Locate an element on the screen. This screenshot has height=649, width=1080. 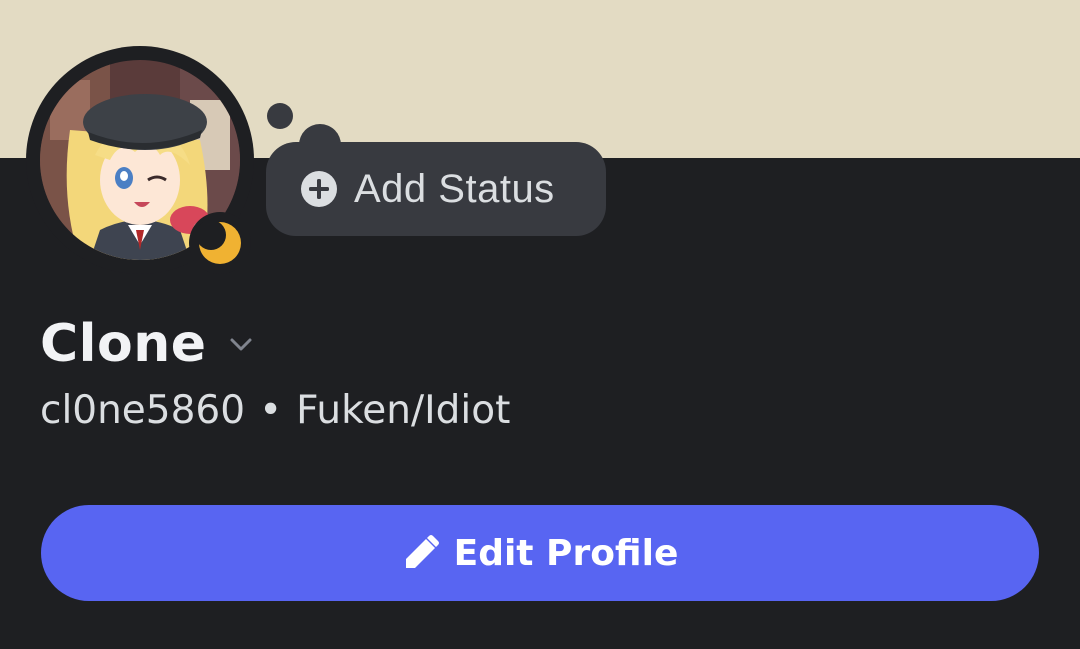
username-pronouns-line: cl0ne5860 • Fuken/Idiot is located at coordinates (275, 410).